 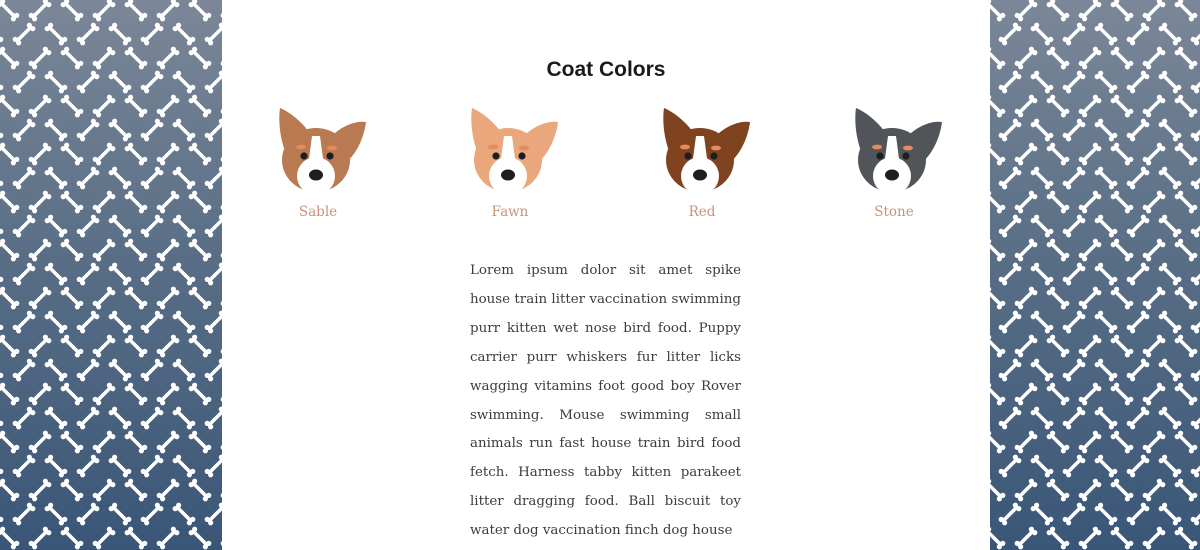 I want to click on coat-label: Stone, so click(x=894, y=212).